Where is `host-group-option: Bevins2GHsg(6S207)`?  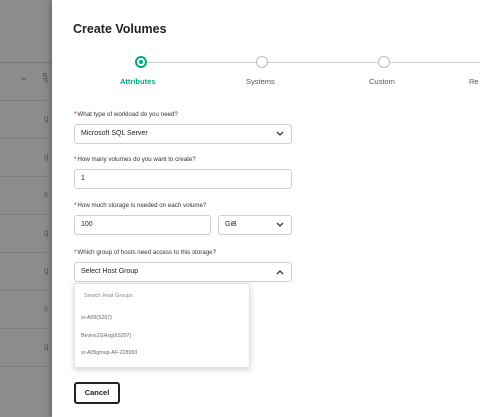
host-group-option: Bevins2GHsg(6S207) is located at coordinates (106, 336).